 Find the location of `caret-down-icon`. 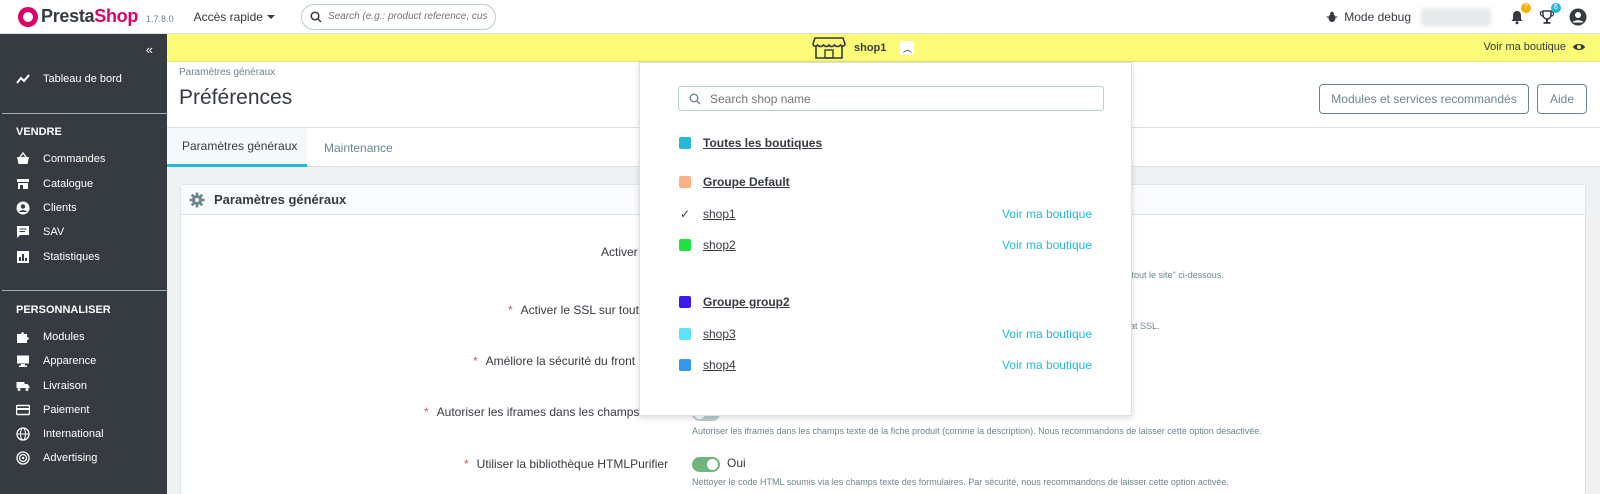

caret-down-icon is located at coordinates (270, 16).